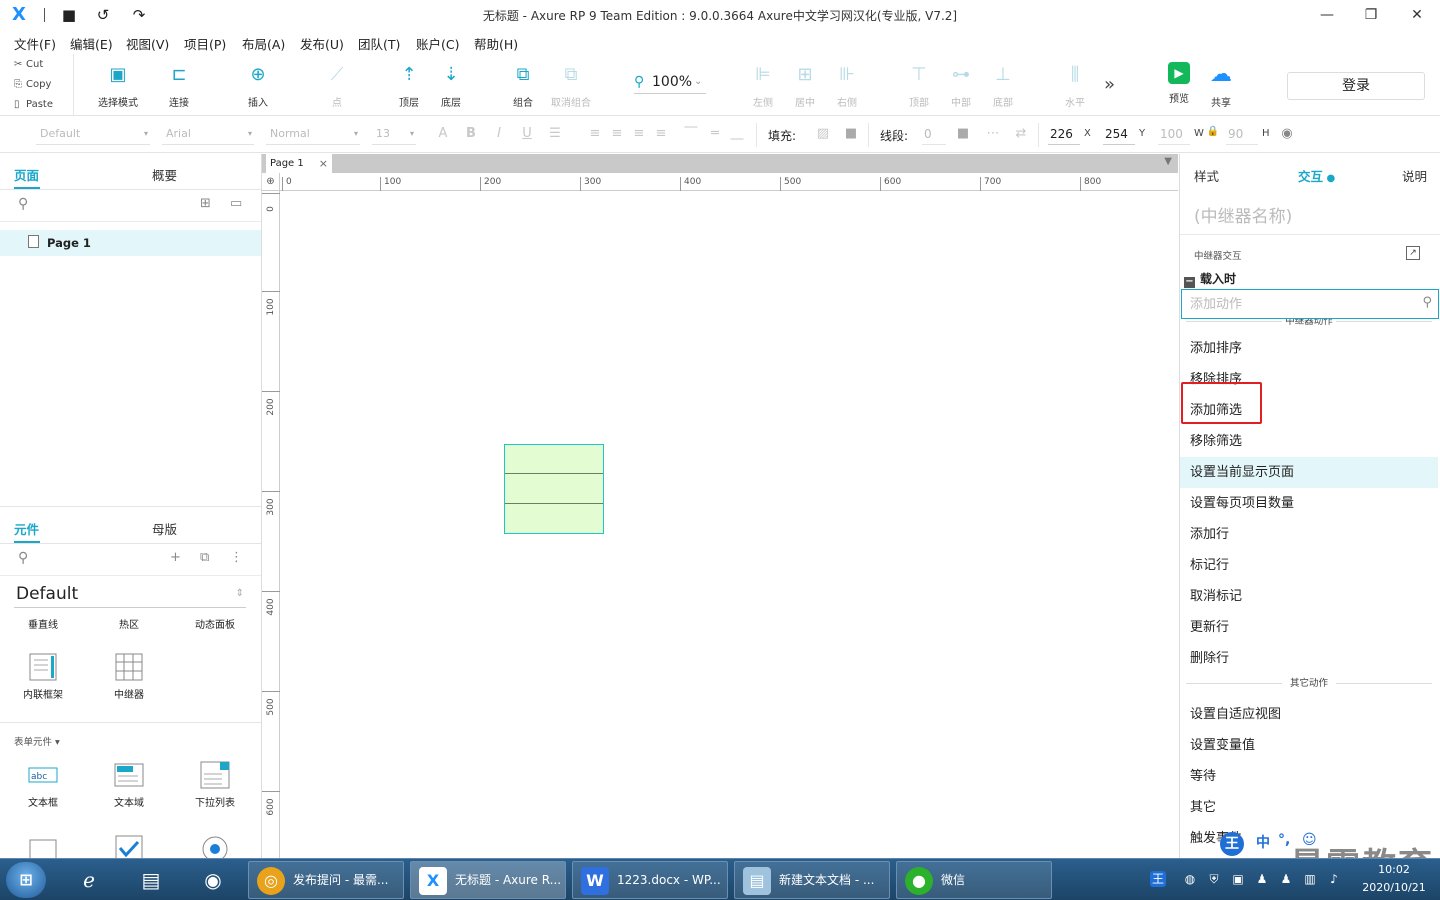 The image size is (1440, 900). What do you see at coordinates (1309, 745) in the screenshot?
I see `action-set-variable: 设置变量值` at bounding box center [1309, 745].